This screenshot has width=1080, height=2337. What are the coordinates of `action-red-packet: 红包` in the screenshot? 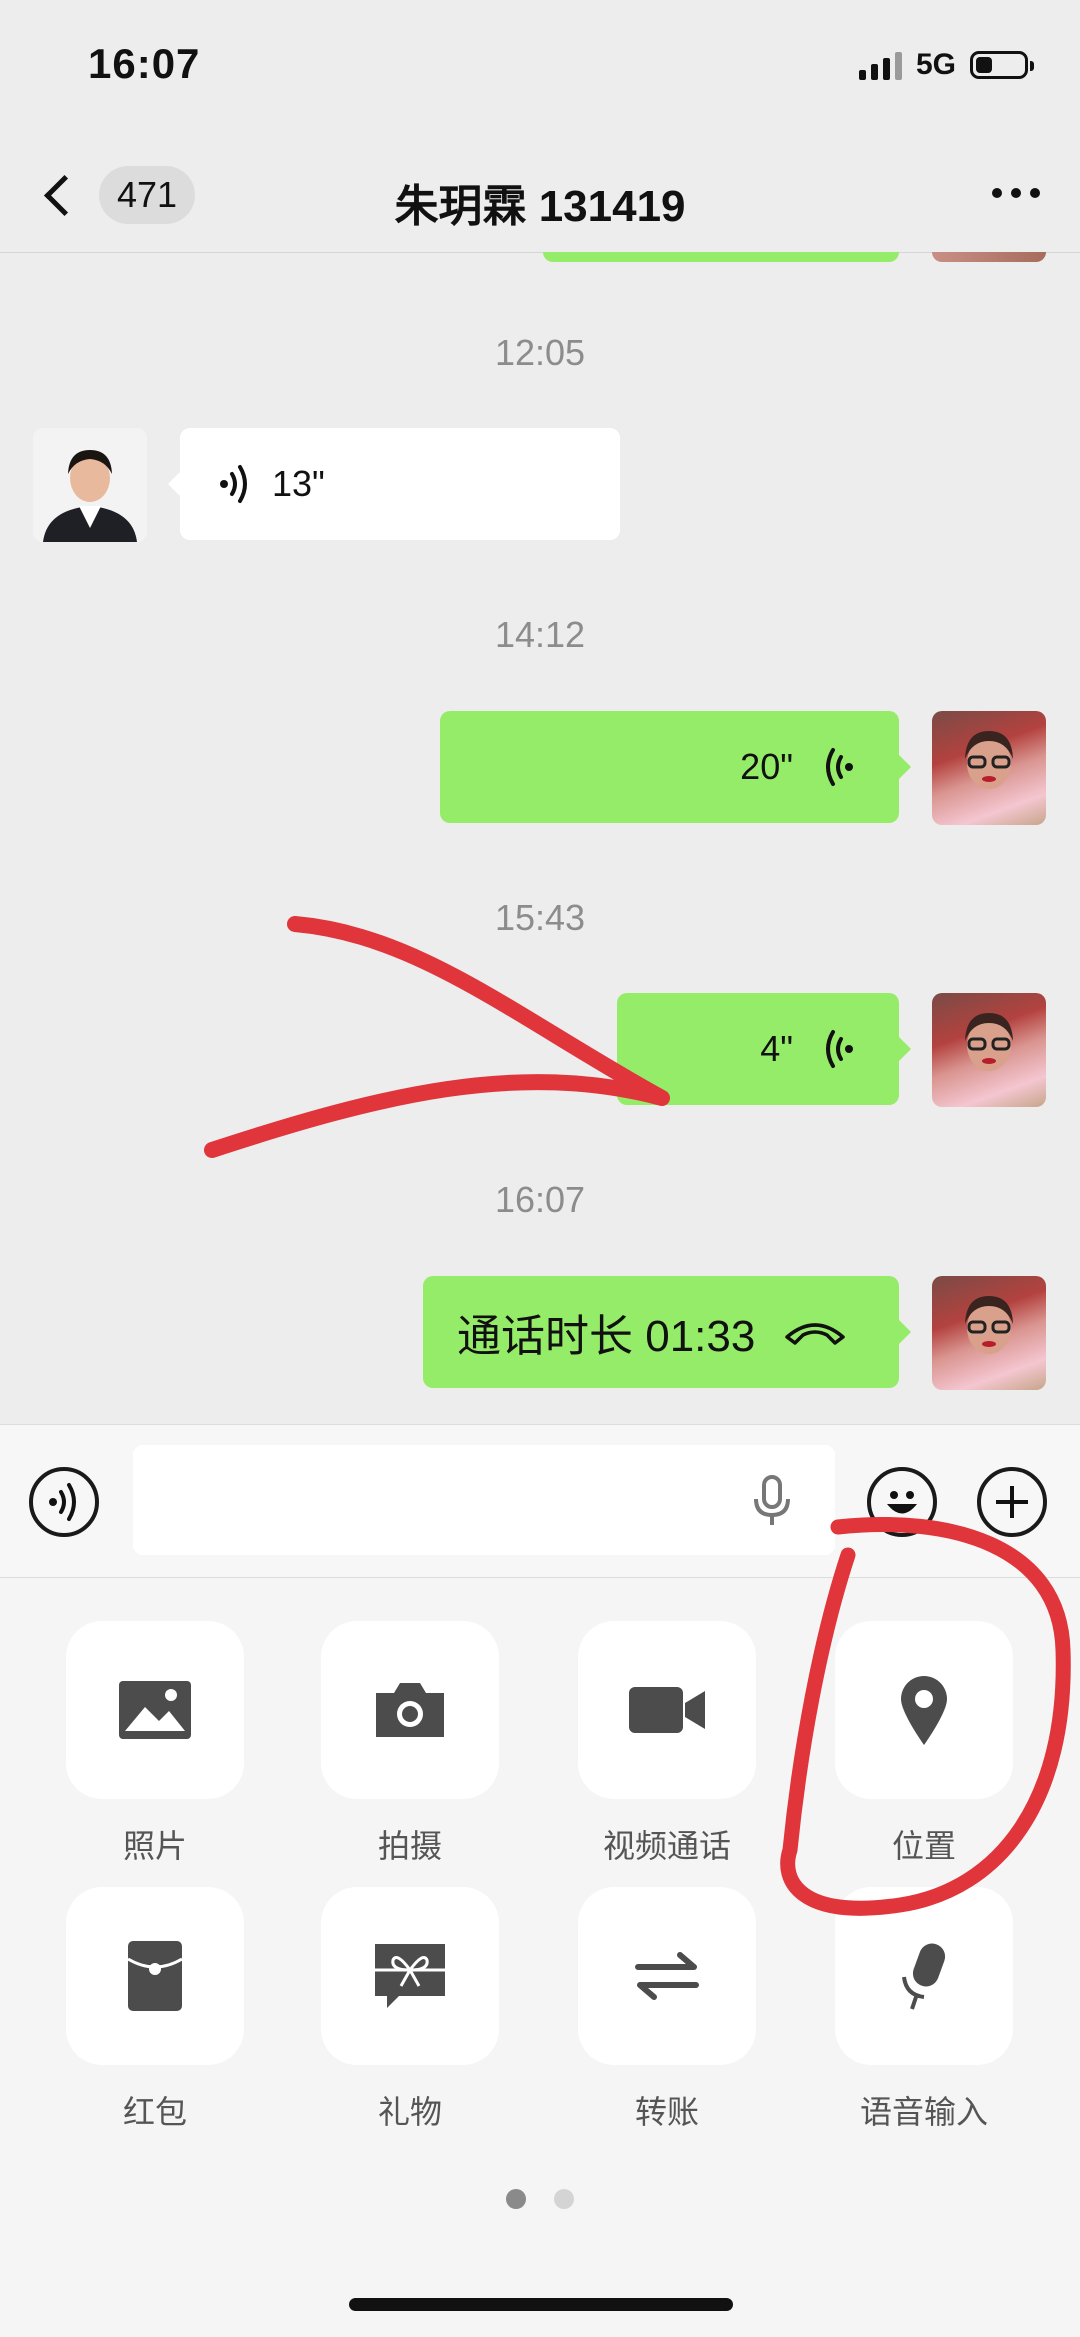 It's located at (155, 2010).